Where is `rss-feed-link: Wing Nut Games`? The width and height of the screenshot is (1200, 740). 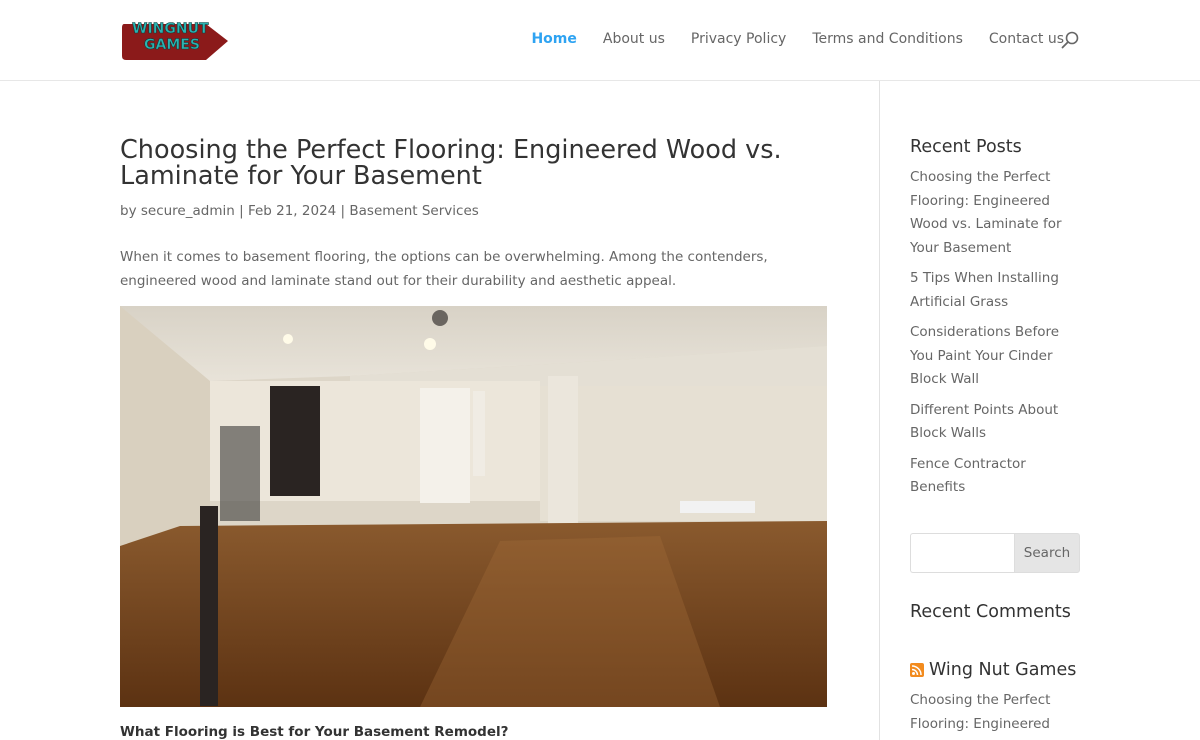
rss-feed-link: Wing Nut Games is located at coordinates (1002, 670).